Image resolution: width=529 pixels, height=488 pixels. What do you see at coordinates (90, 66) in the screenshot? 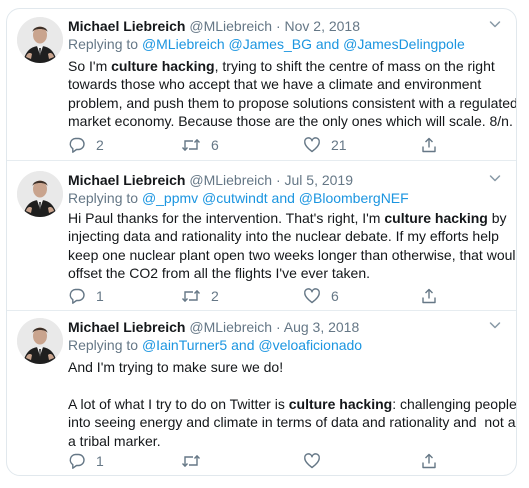
I see `text-segment: So I'm` at bounding box center [90, 66].